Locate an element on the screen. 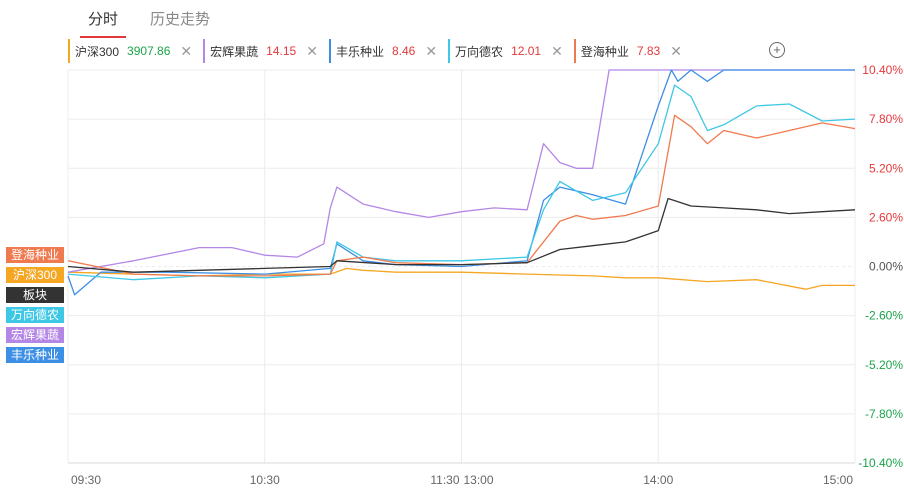 The width and height of the screenshot is (904, 492). x-tick-label: 15:00 is located at coordinates (838, 480).